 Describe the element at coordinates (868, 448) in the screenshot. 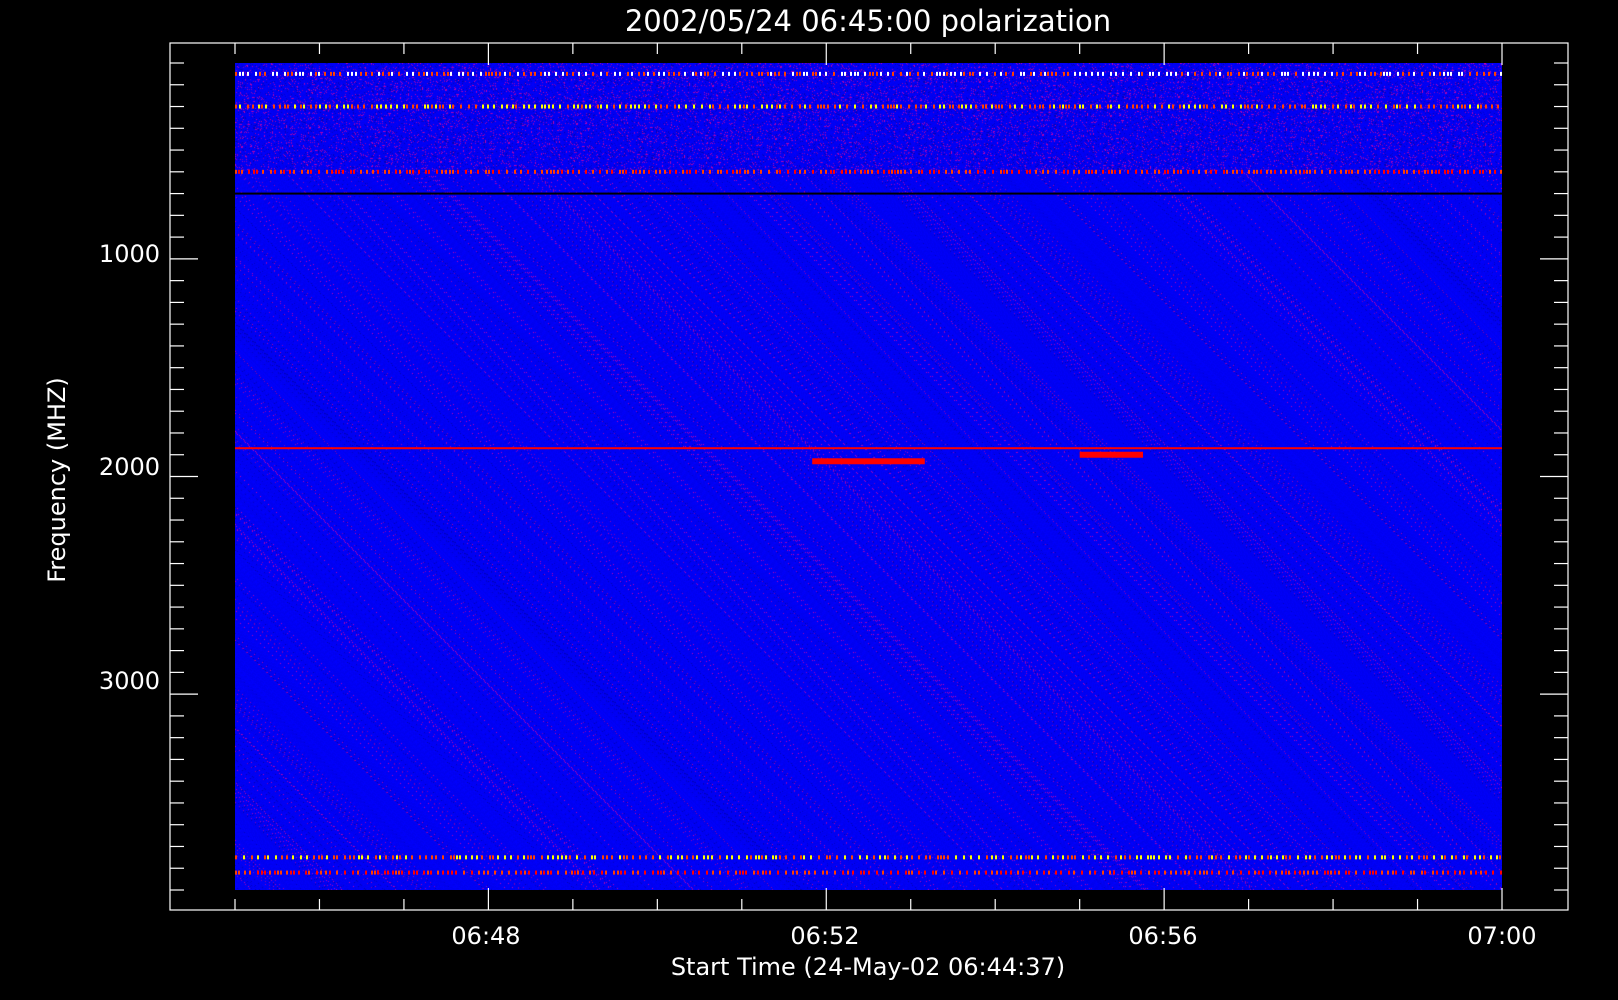

I see `red-line` at that location.